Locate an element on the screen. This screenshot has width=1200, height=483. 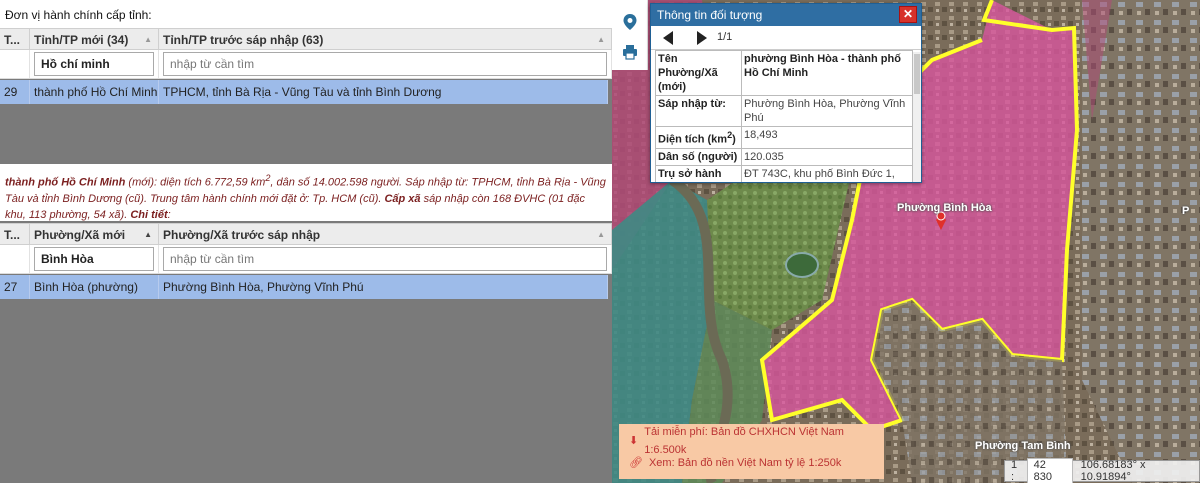
scale-input: 42 830 is located at coordinates (1049, 470).